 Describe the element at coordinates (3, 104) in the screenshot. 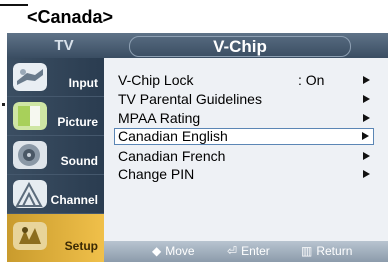

I see `page-mark` at that location.